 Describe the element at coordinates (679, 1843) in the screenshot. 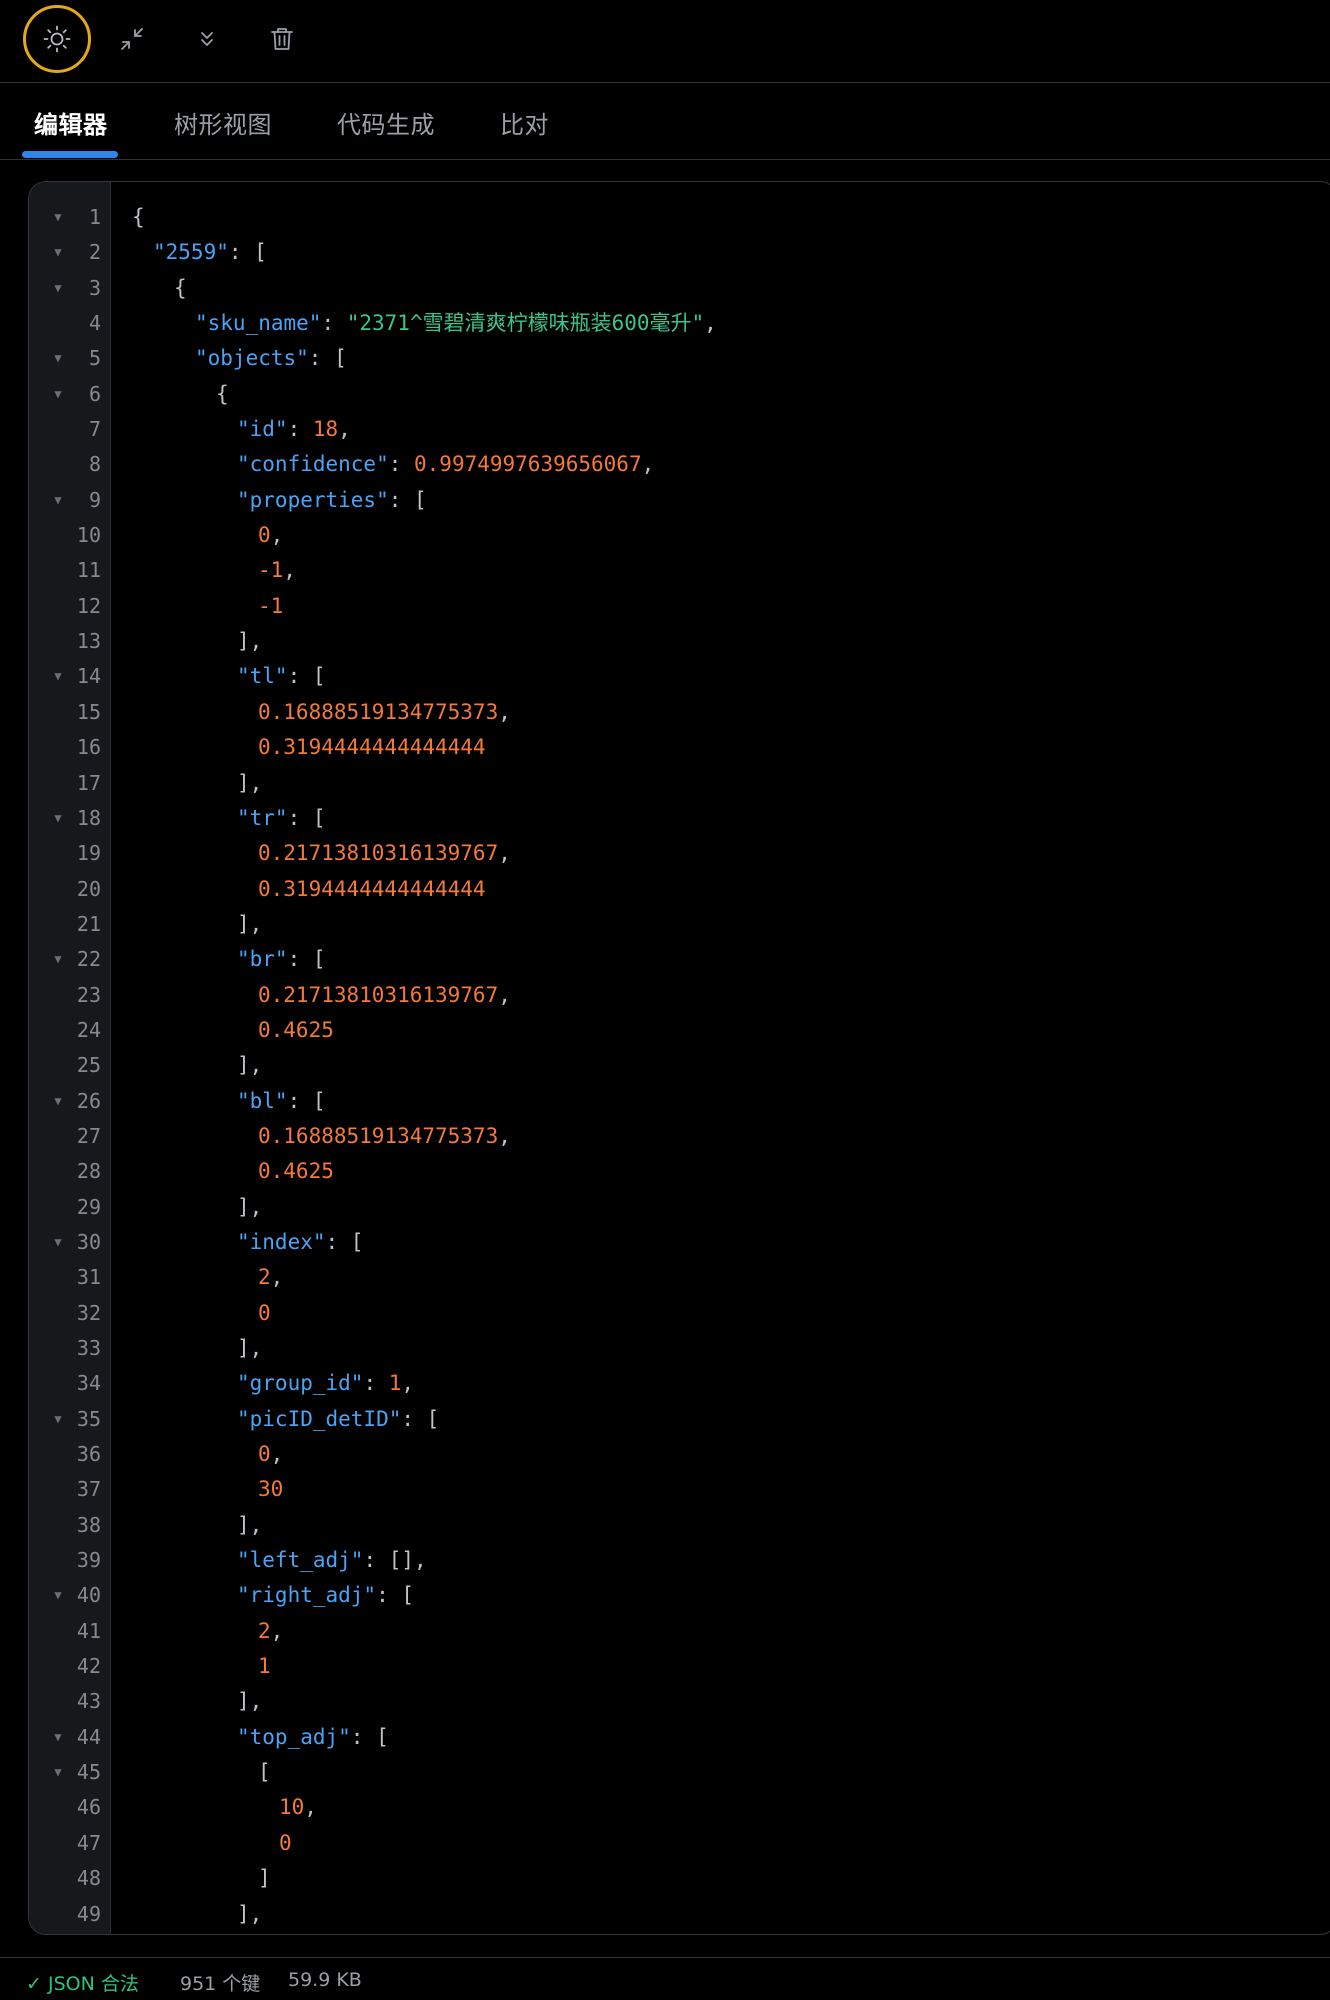

I see `code-line: 47 0` at that location.